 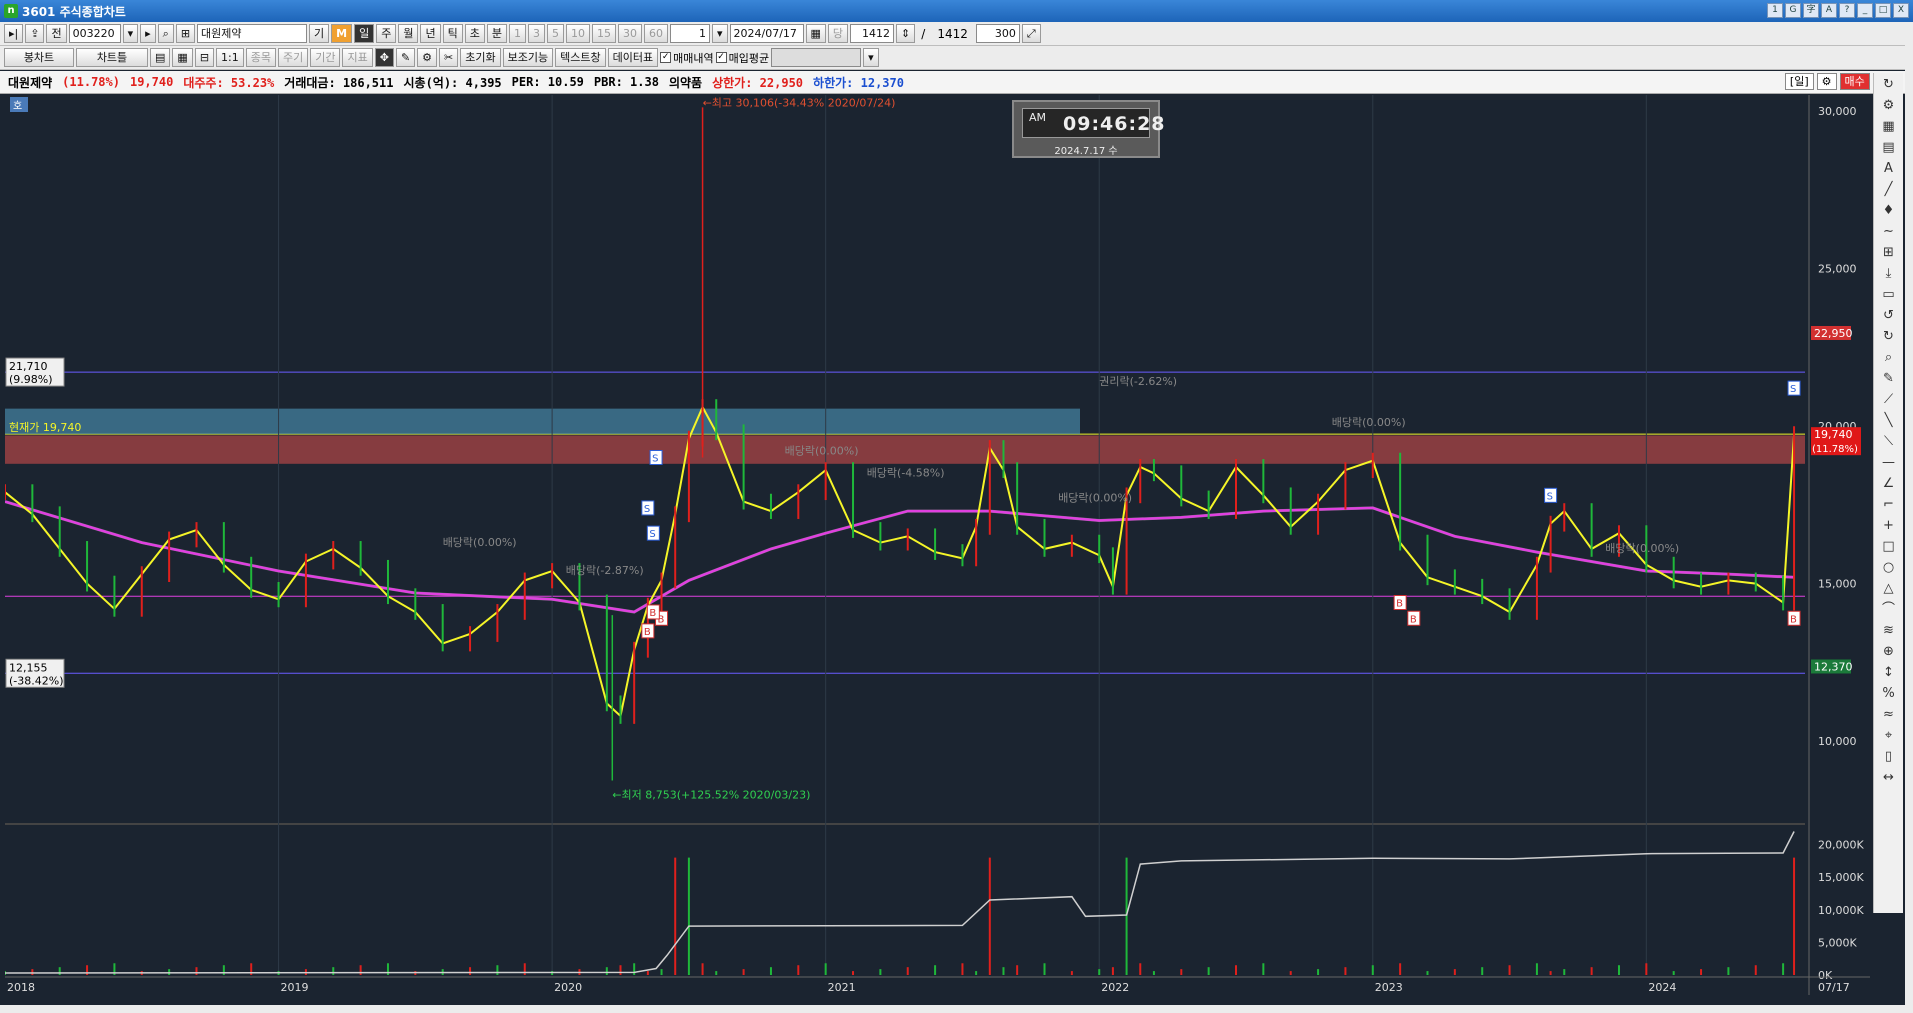 What do you see at coordinates (766, 33) in the screenshot?
I see `date-input: 2024/07/17` at bounding box center [766, 33].